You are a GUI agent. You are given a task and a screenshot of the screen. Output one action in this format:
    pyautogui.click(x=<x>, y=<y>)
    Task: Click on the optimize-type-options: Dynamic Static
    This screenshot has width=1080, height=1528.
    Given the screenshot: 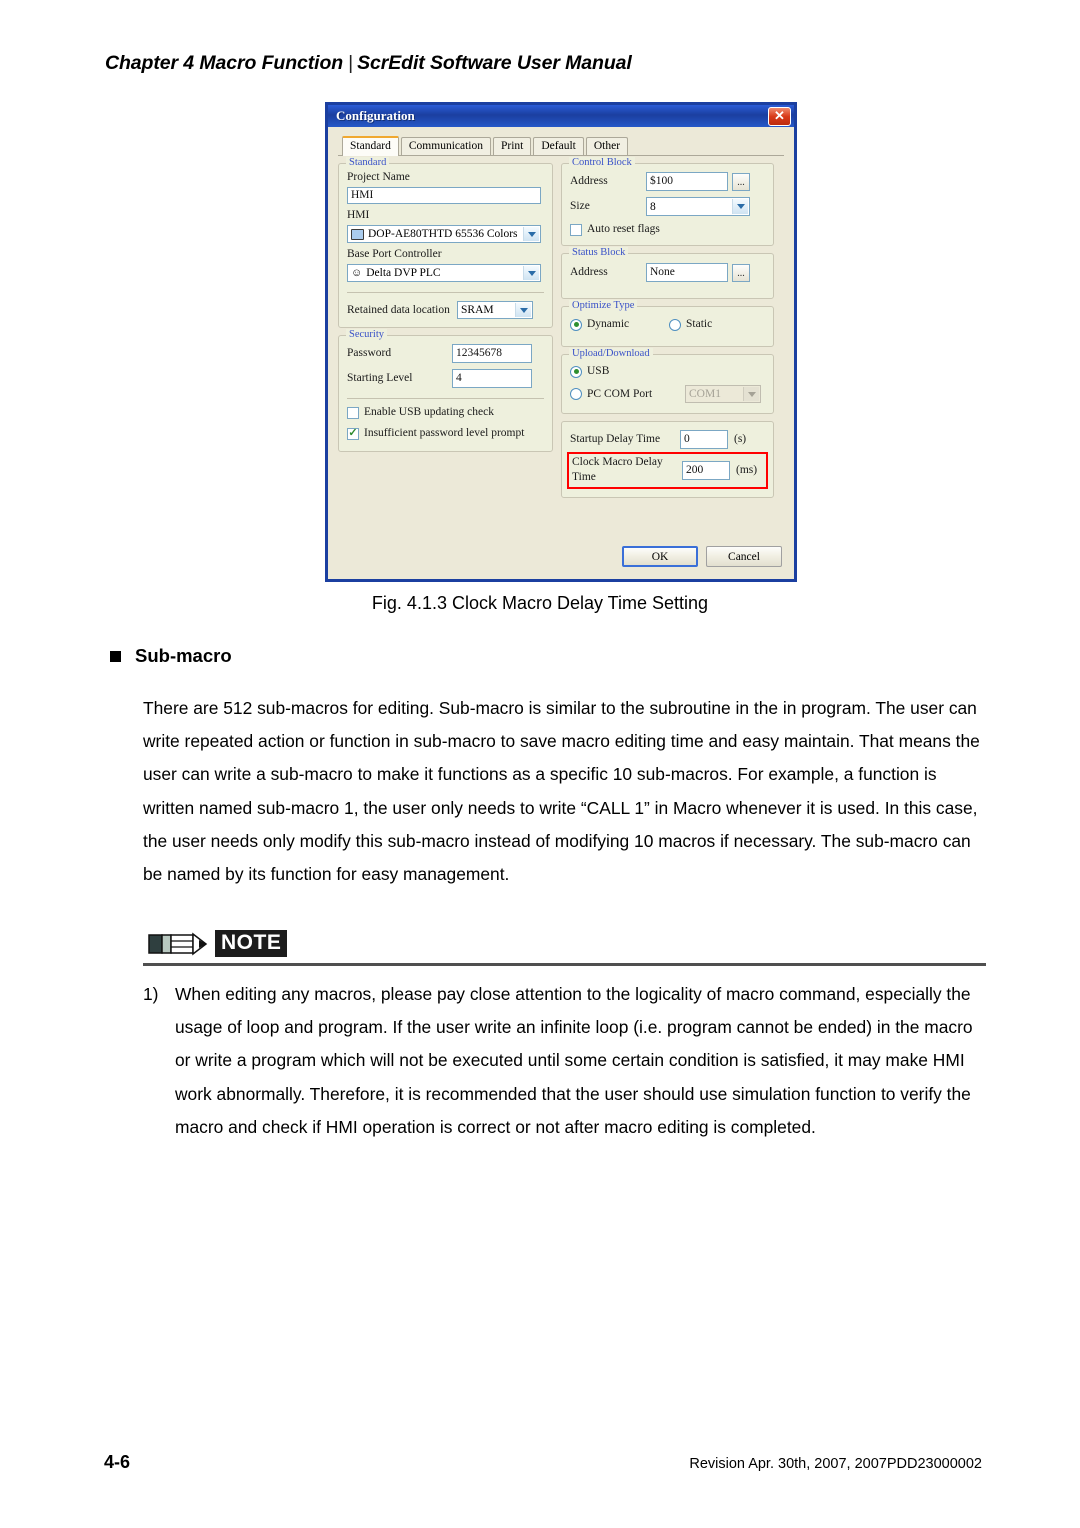 What is the action you would take?
    pyautogui.click(x=667, y=324)
    